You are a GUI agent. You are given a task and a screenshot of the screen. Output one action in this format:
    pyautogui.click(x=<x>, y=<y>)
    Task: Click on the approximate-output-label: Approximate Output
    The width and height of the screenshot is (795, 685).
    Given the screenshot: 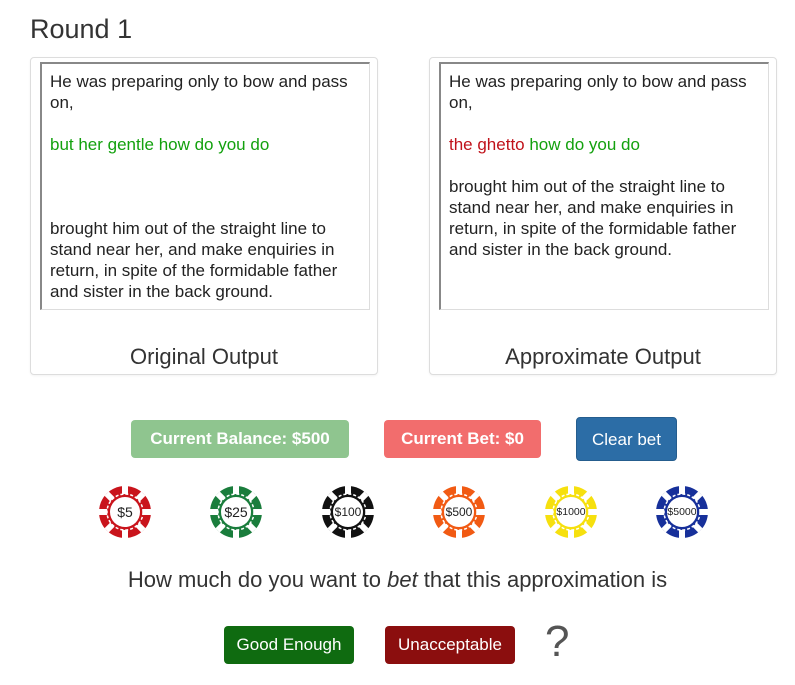 What is the action you would take?
    pyautogui.click(x=603, y=356)
    